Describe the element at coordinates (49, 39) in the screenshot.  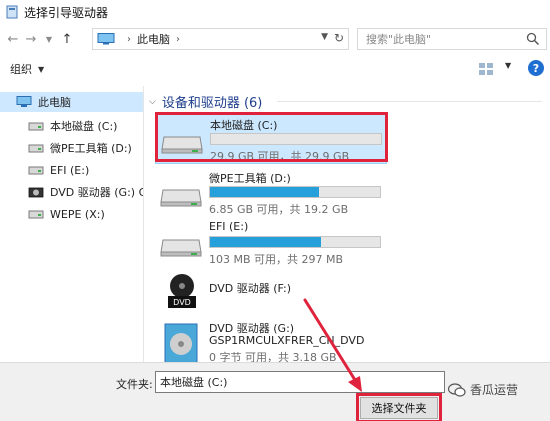
I see `recent-locations-chevron-icon: ▼` at that location.